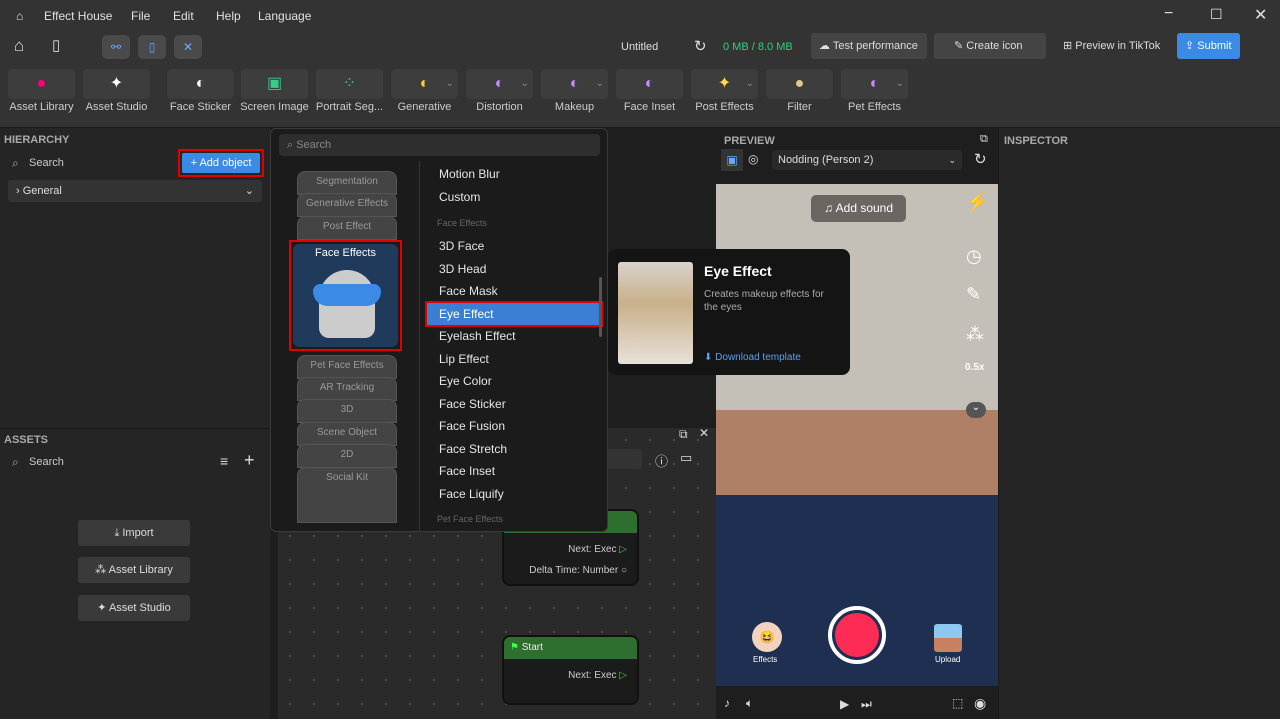 The height and width of the screenshot is (719, 1280). What do you see at coordinates (140, 16) in the screenshot?
I see `menu-file: File` at bounding box center [140, 16].